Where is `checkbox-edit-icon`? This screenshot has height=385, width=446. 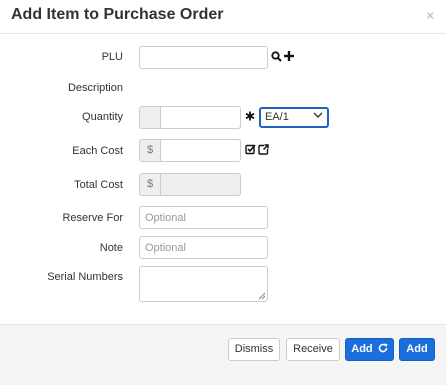
checkbox-edit-icon is located at coordinates (250, 149).